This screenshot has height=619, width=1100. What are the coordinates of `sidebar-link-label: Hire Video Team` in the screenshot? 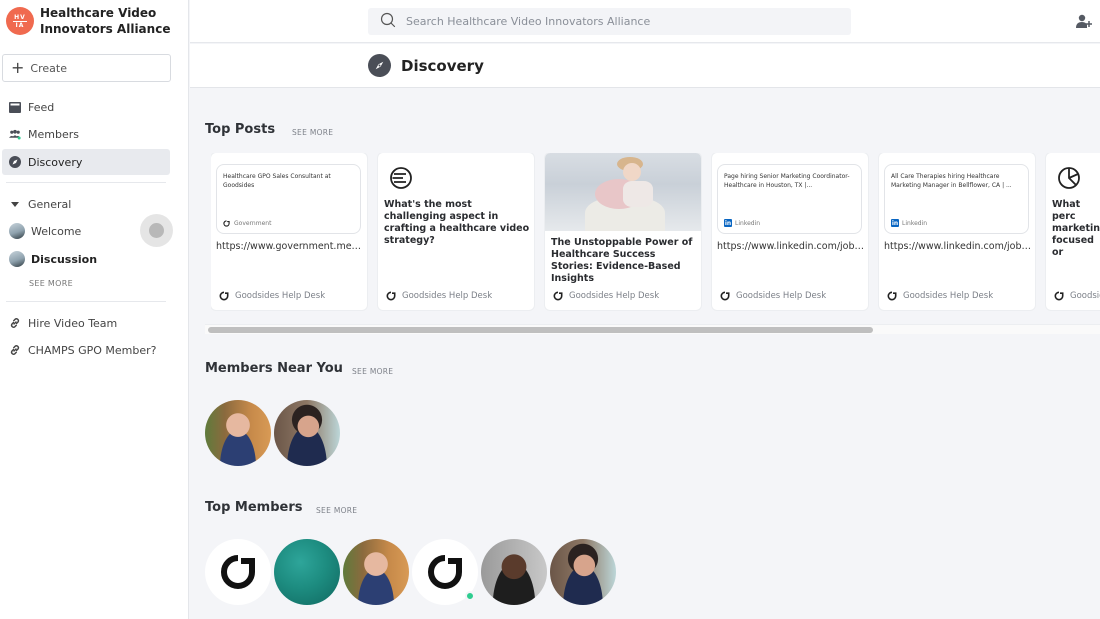 It's located at (73, 323).